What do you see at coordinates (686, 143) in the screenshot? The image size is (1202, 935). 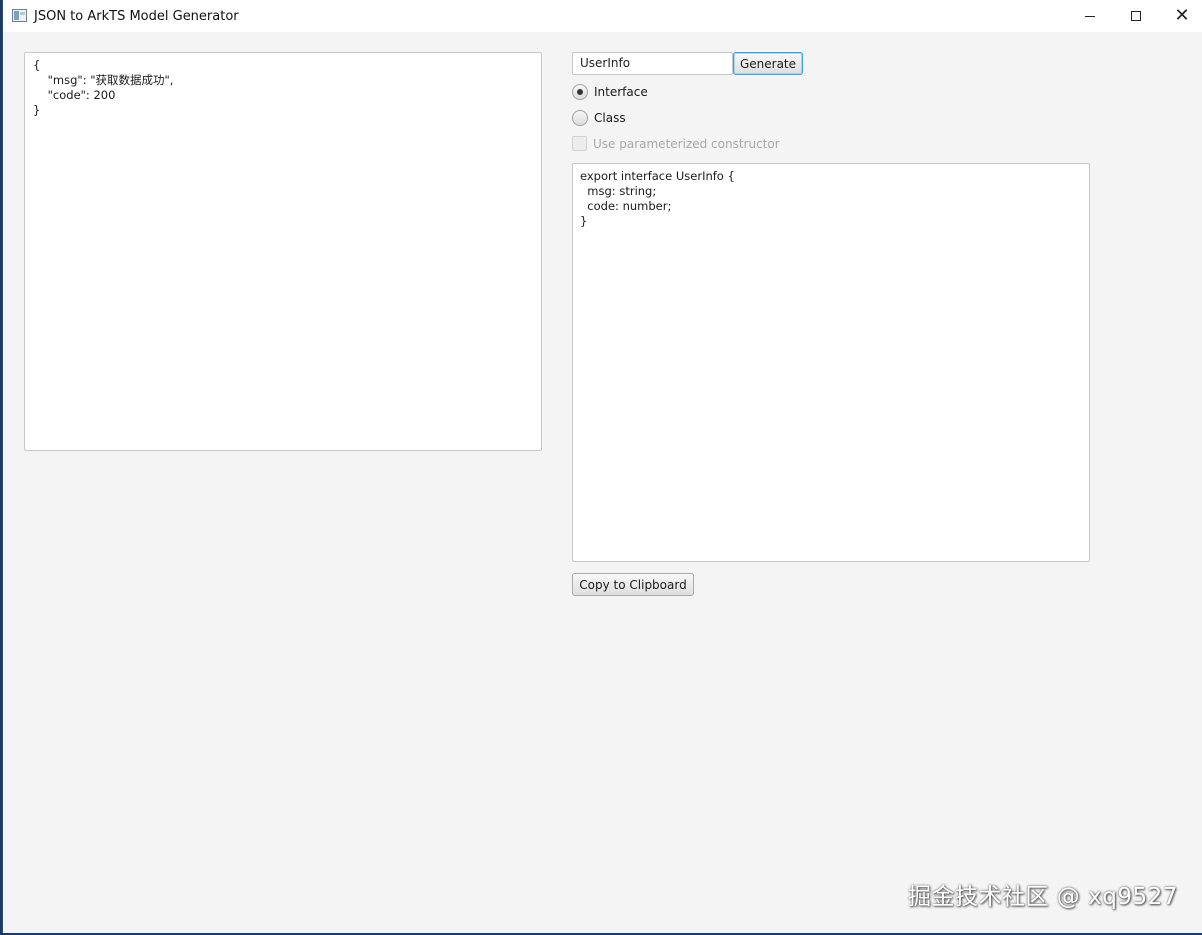 I see `checkbox-label: Use parameterized constructor` at bounding box center [686, 143].